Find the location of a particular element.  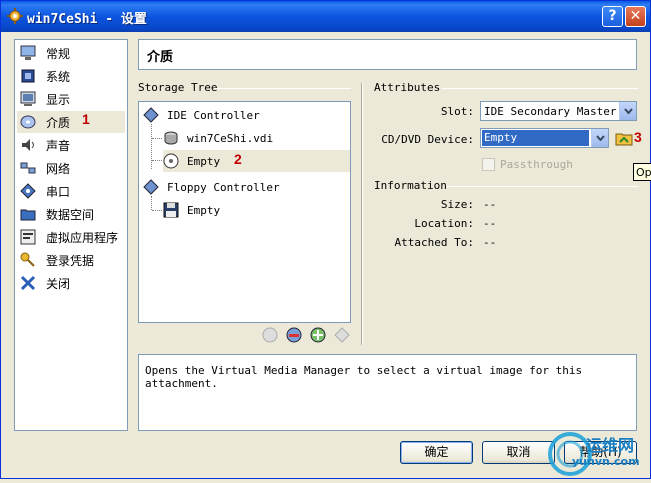

nav-label: 系统 is located at coordinates (58, 76).